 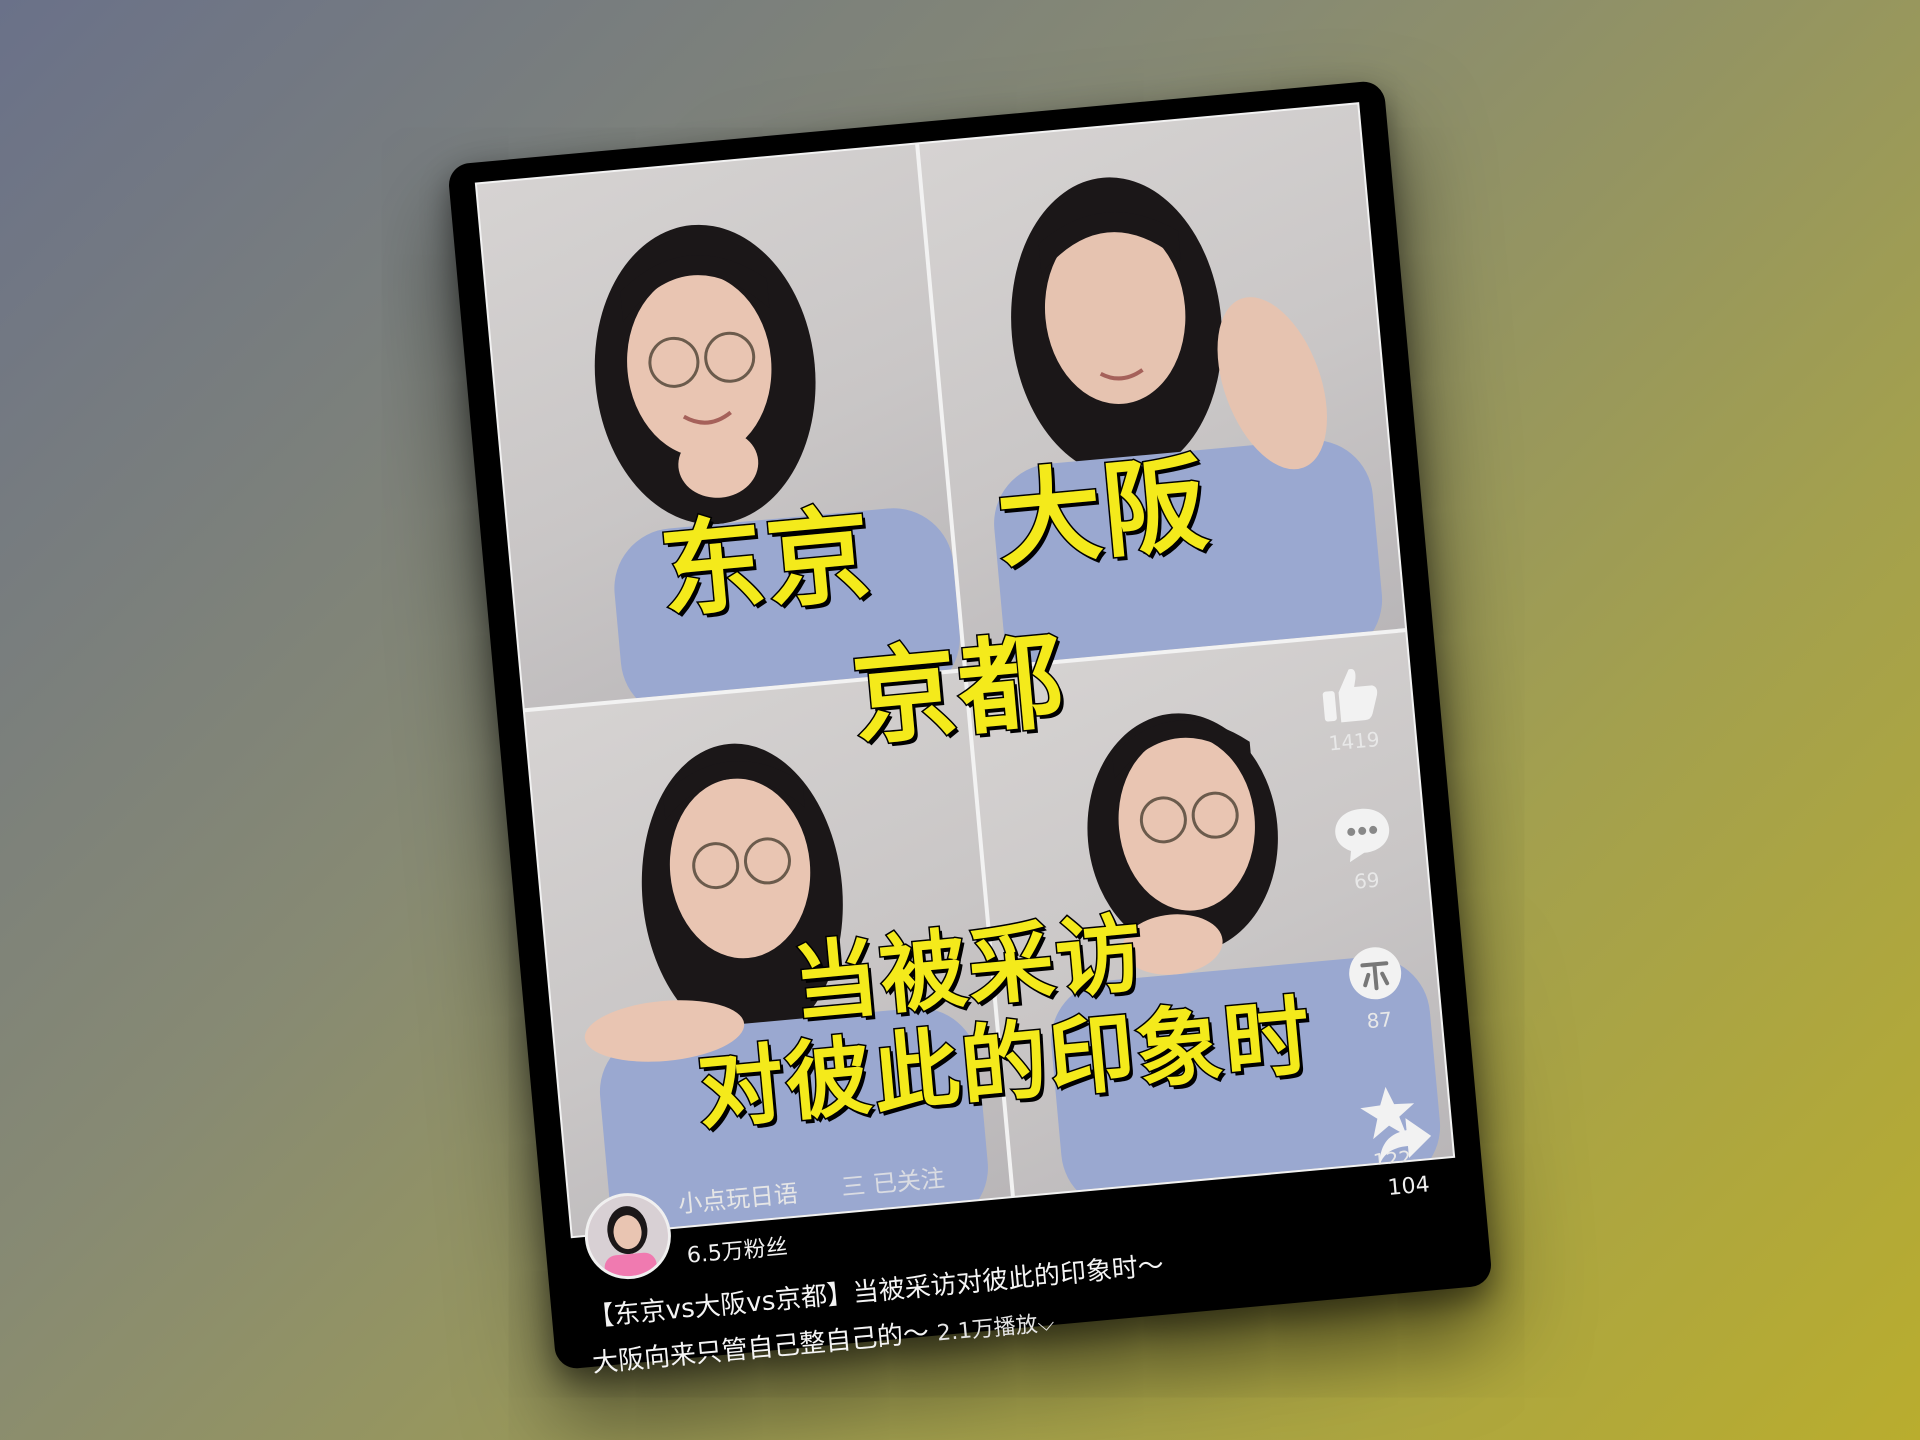 I want to click on share-arrow-icon, so click(x=1405, y=1141).